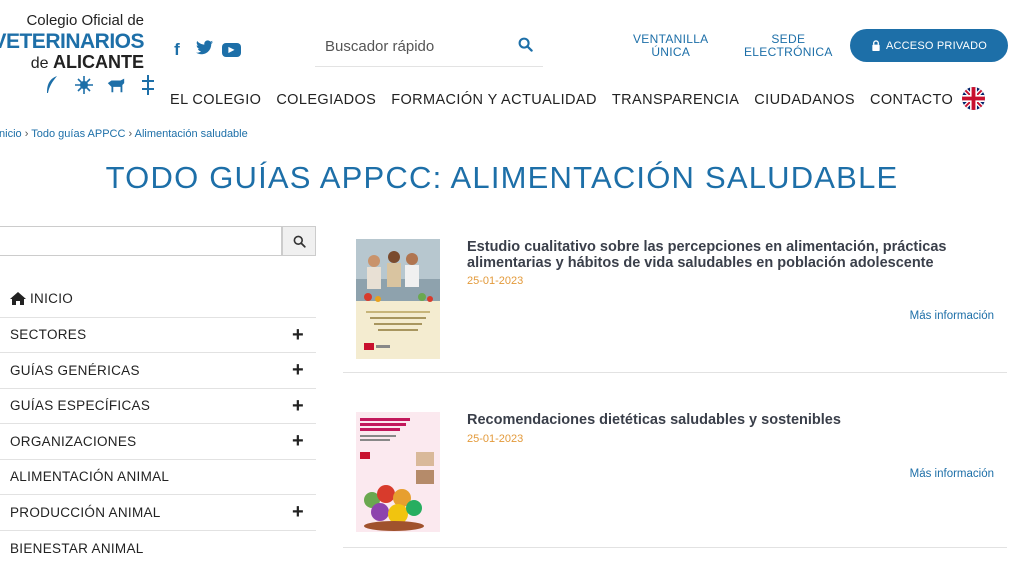 This screenshot has width=1024, height=564. What do you see at coordinates (158, 335) in the screenshot?
I see `sidebar-item-sectores: SECTORES +` at bounding box center [158, 335].